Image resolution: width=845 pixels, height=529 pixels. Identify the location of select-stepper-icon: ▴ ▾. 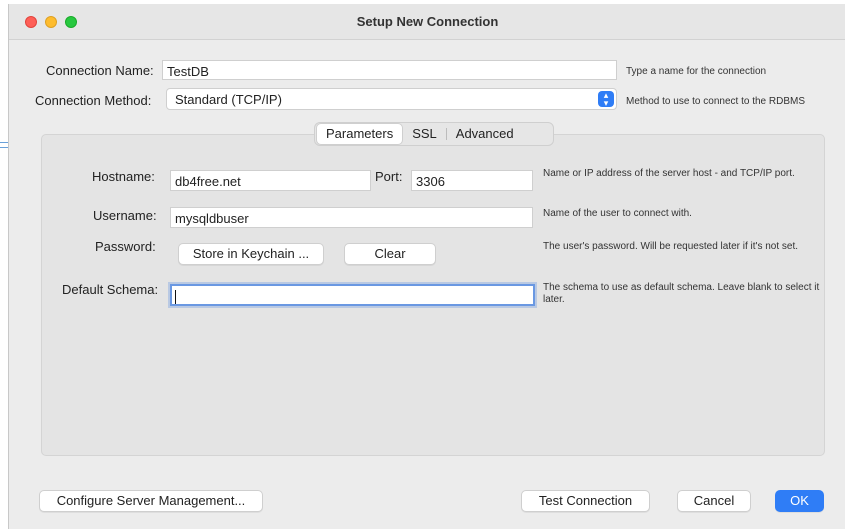
(606, 99).